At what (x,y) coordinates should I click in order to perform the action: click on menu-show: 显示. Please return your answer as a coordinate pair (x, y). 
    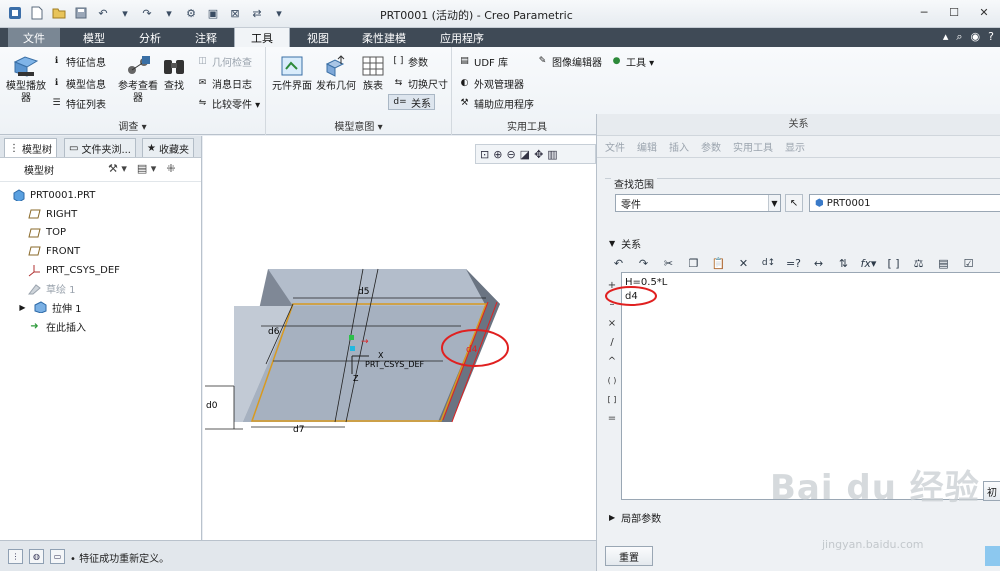
    Looking at the image, I should click on (795, 146).